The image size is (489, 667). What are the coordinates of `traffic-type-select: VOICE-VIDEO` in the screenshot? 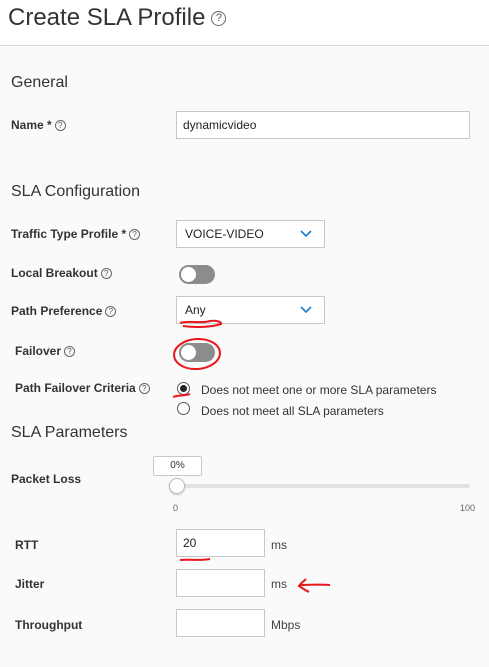 It's located at (250, 234).